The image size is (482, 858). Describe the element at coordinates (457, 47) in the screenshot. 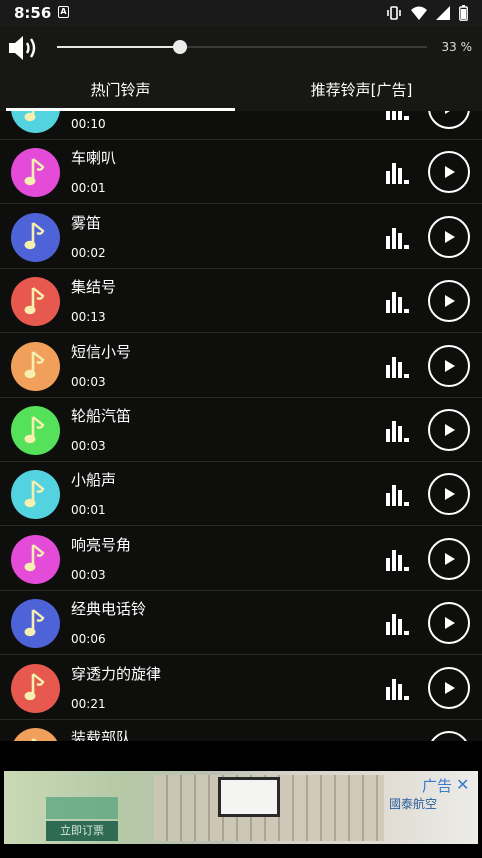

I see `volume-percent: 33 %` at that location.